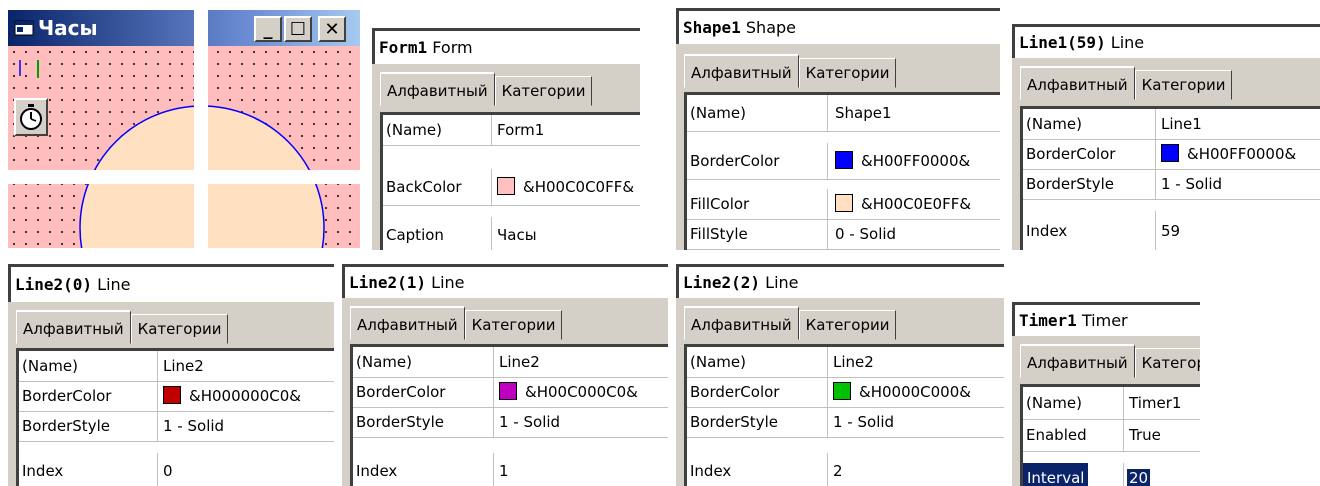  Describe the element at coordinates (865, 234) in the screenshot. I see `property-value: 0 - Solid` at that location.